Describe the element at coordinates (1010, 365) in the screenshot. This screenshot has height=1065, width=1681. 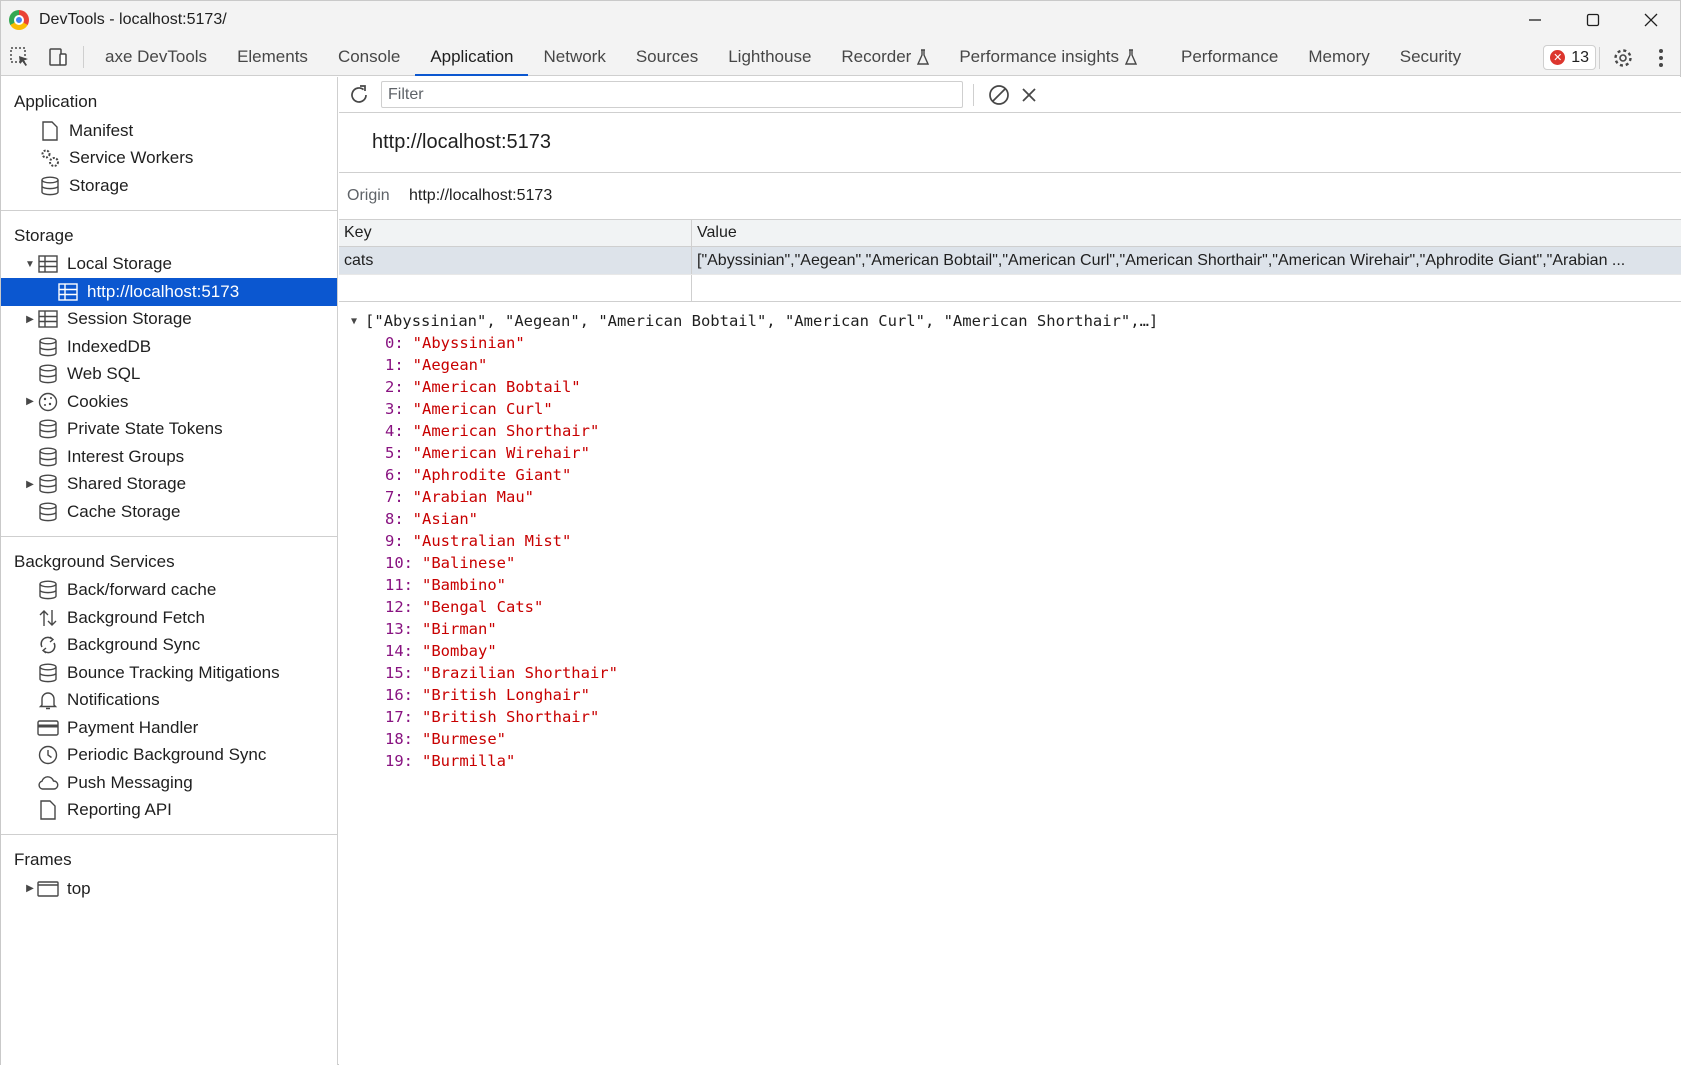
I see `preview-item: 1: "Aegean"` at that location.